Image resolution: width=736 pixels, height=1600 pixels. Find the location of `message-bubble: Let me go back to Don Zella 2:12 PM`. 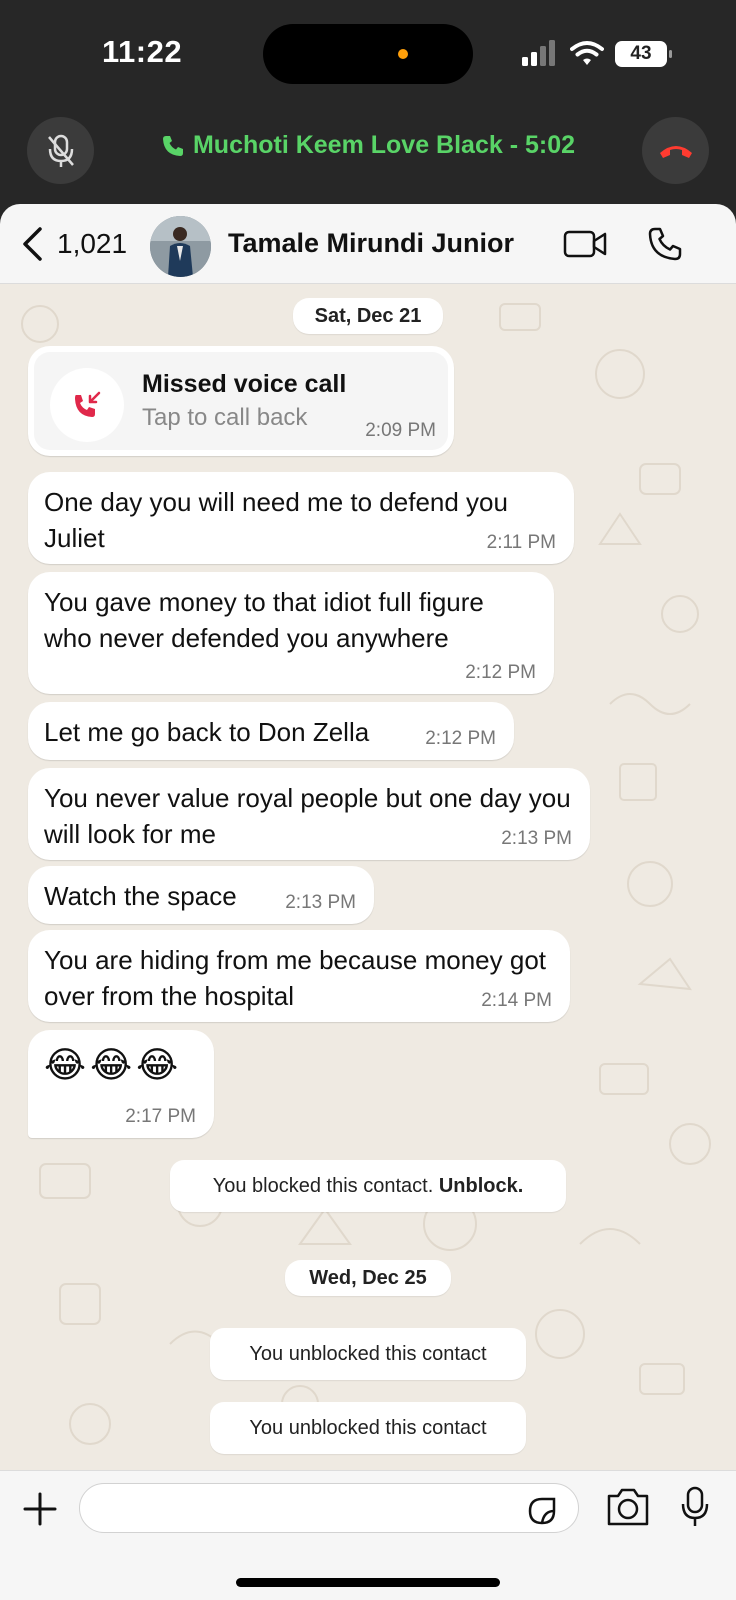

message-bubble: Let me go back to Don Zella 2:12 PM is located at coordinates (271, 731).